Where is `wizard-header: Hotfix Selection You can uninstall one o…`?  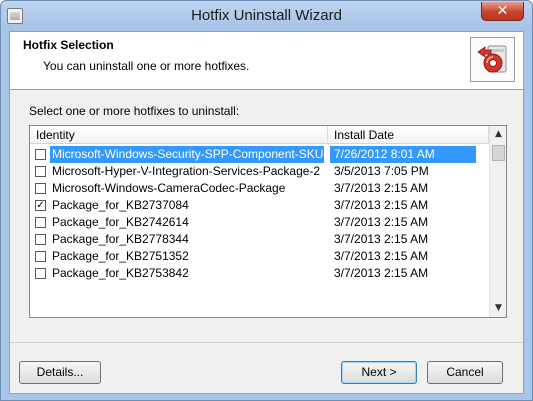
wizard-header: Hotfix Selection You can uninstall one o… is located at coordinates (266, 61).